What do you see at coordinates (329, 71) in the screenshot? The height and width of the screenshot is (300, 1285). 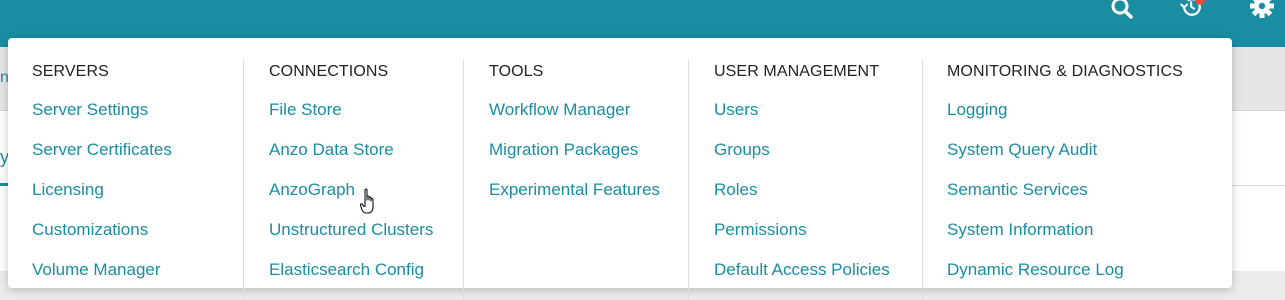 I see `column-heading: CONNECTIONS` at bounding box center [329, 71].